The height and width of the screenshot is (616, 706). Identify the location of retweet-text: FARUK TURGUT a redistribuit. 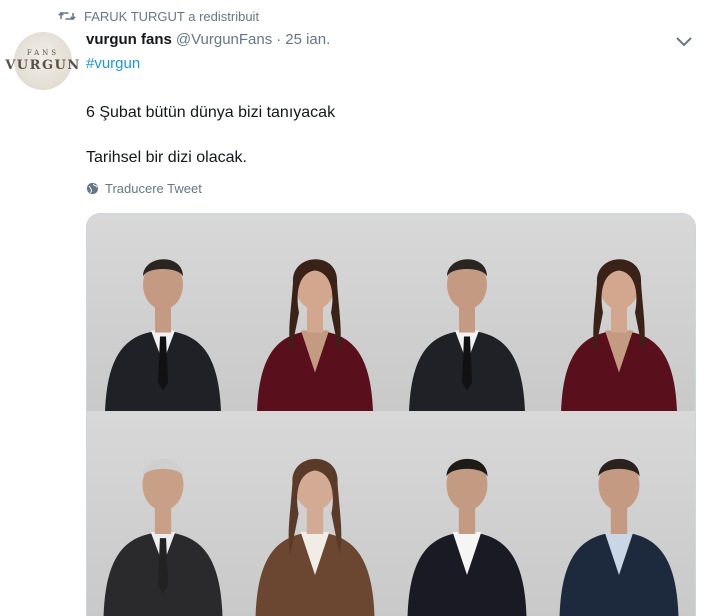
(172, 16).